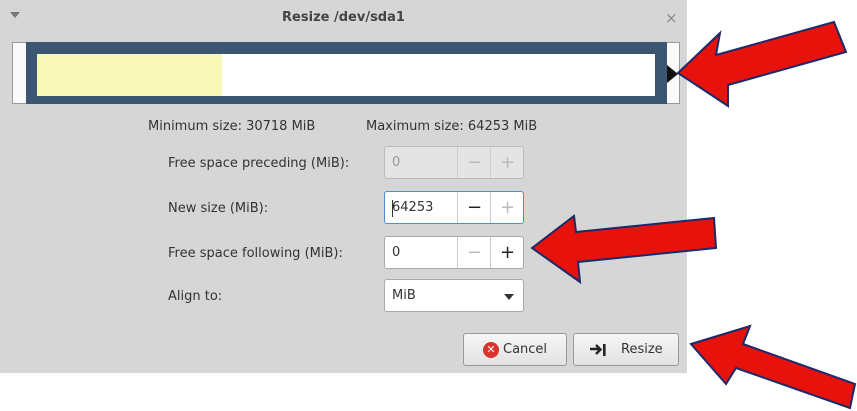 The height and width of the screenshot is (411, 857). Describe the element at coordinates (255, 253) in the screenshot. I see `free-following-label: Free space following (MiB):` at that location.